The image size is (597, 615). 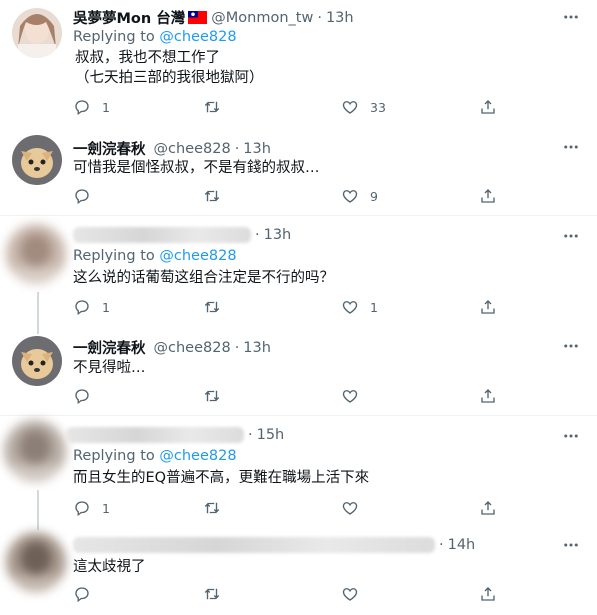 What do you see at coordinates (288, 307) in the screenshot?
I see `tweet-actions: 1 1` at bounding box center [288, 307].